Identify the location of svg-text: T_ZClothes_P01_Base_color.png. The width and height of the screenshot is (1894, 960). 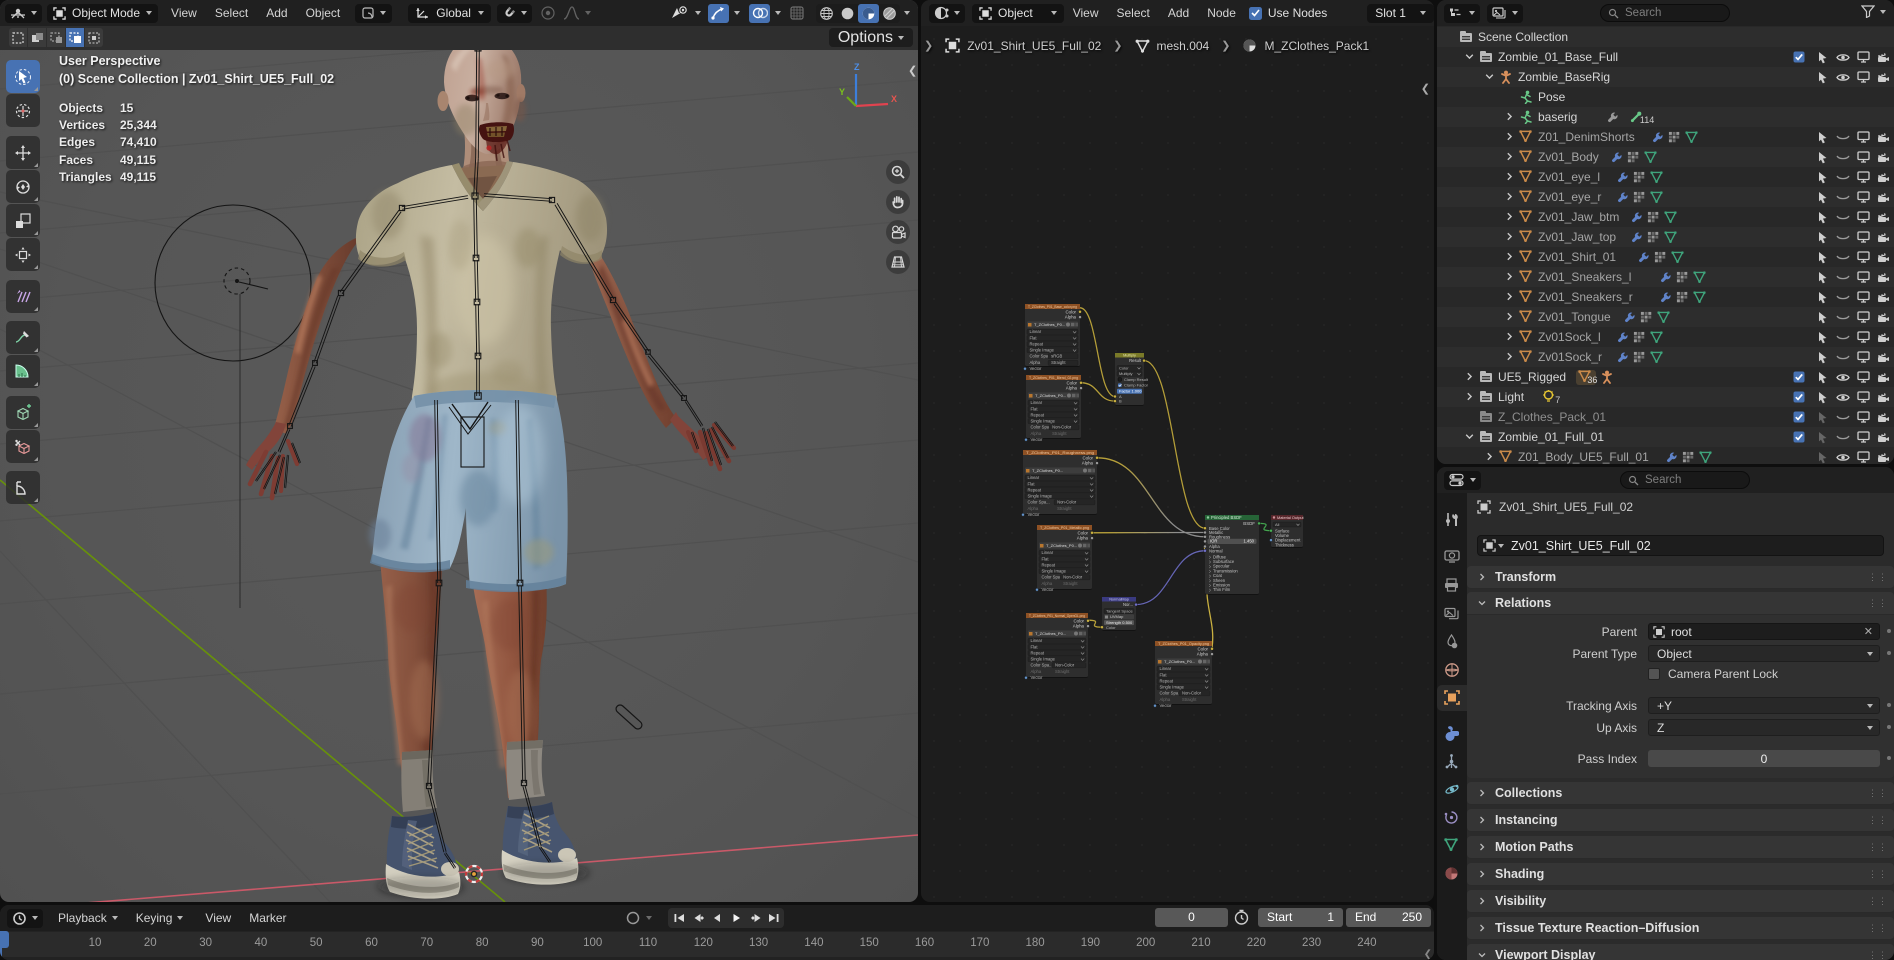
(1052, 306).